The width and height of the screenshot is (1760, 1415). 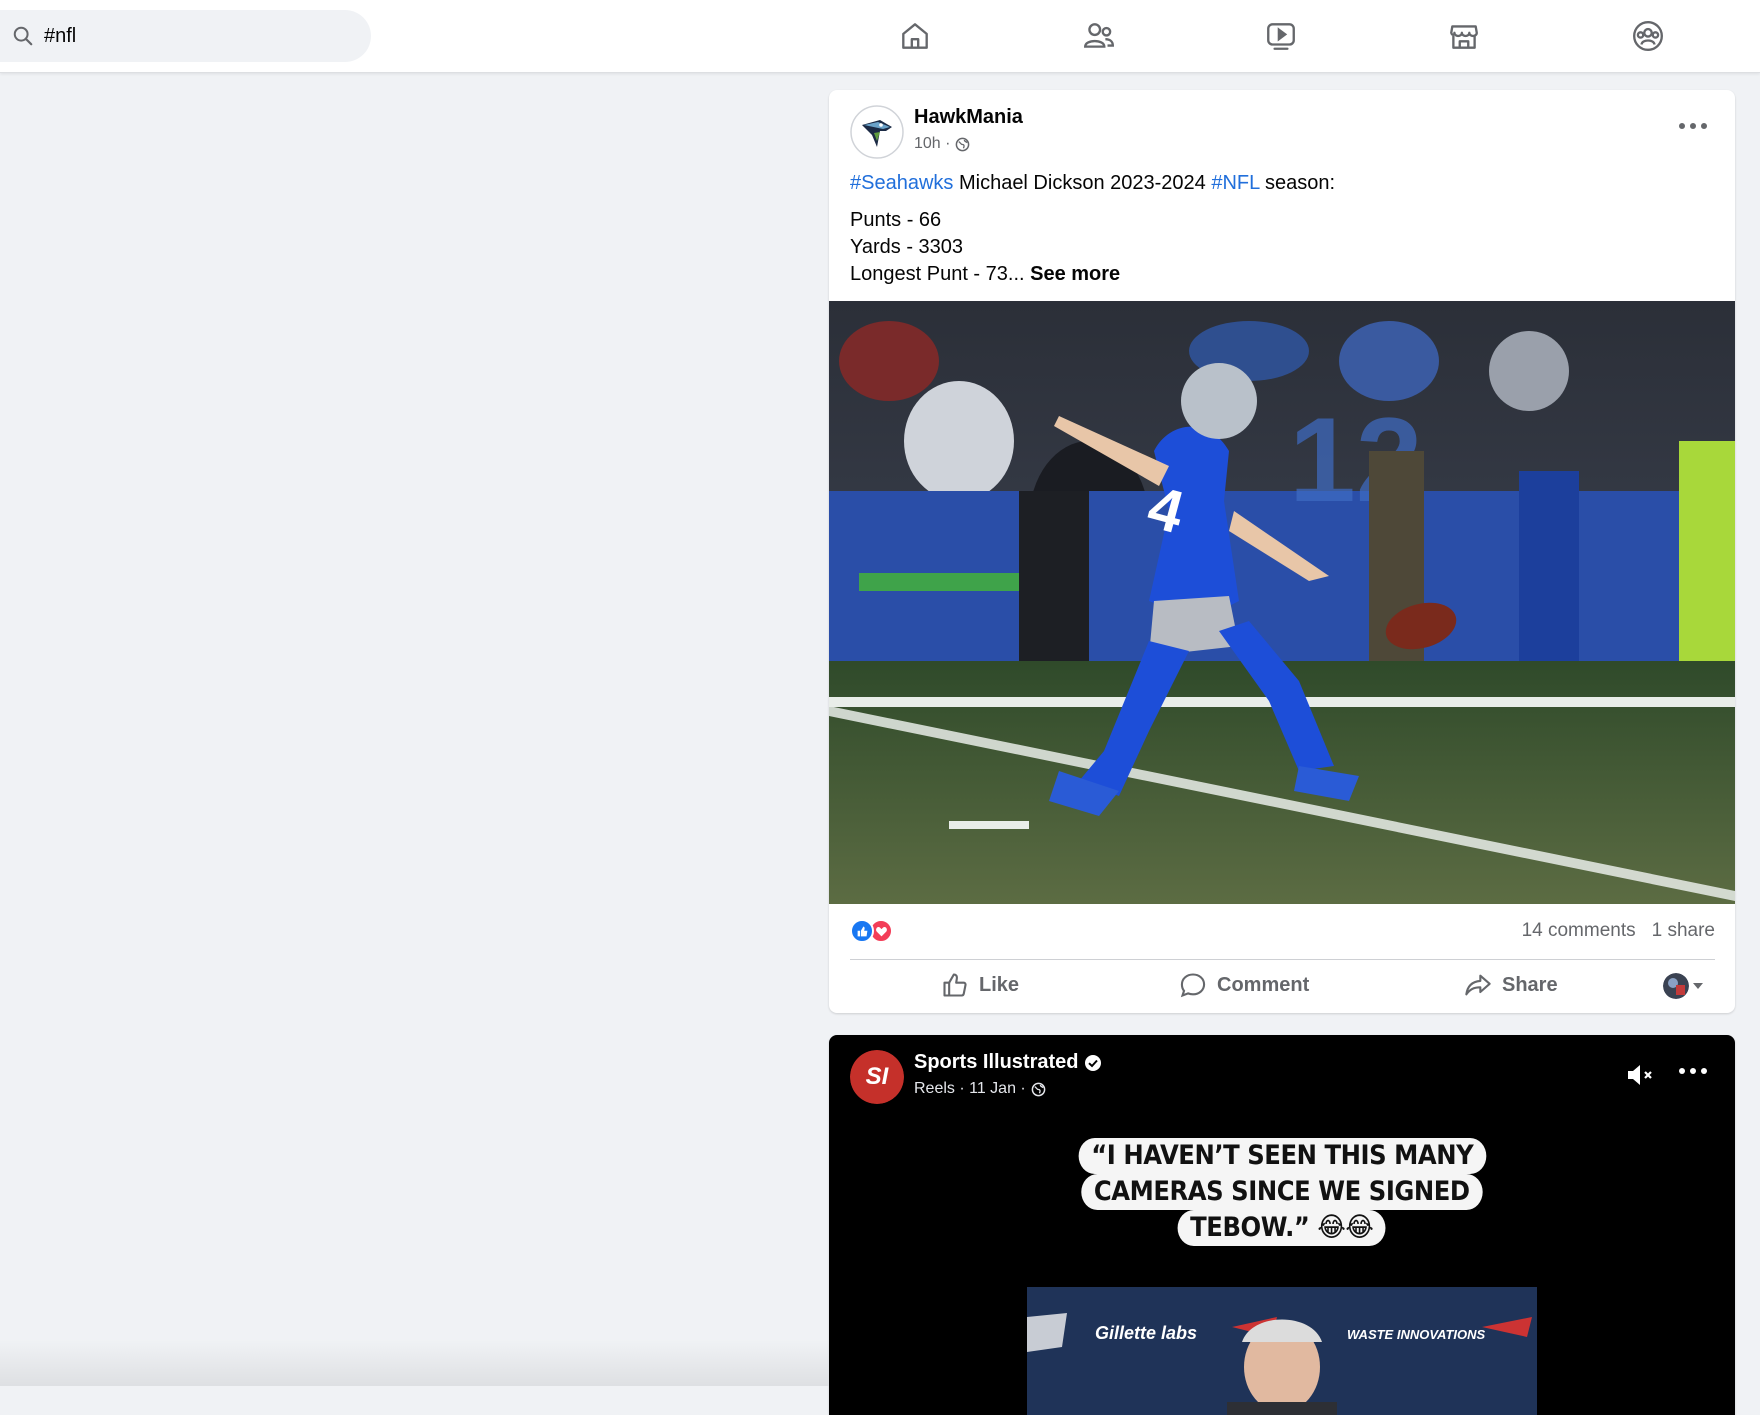 What do you see at coordinates (1640, 1075) in the screenshot?
I see `mute-icon` at bounding box center [1640, 1075].